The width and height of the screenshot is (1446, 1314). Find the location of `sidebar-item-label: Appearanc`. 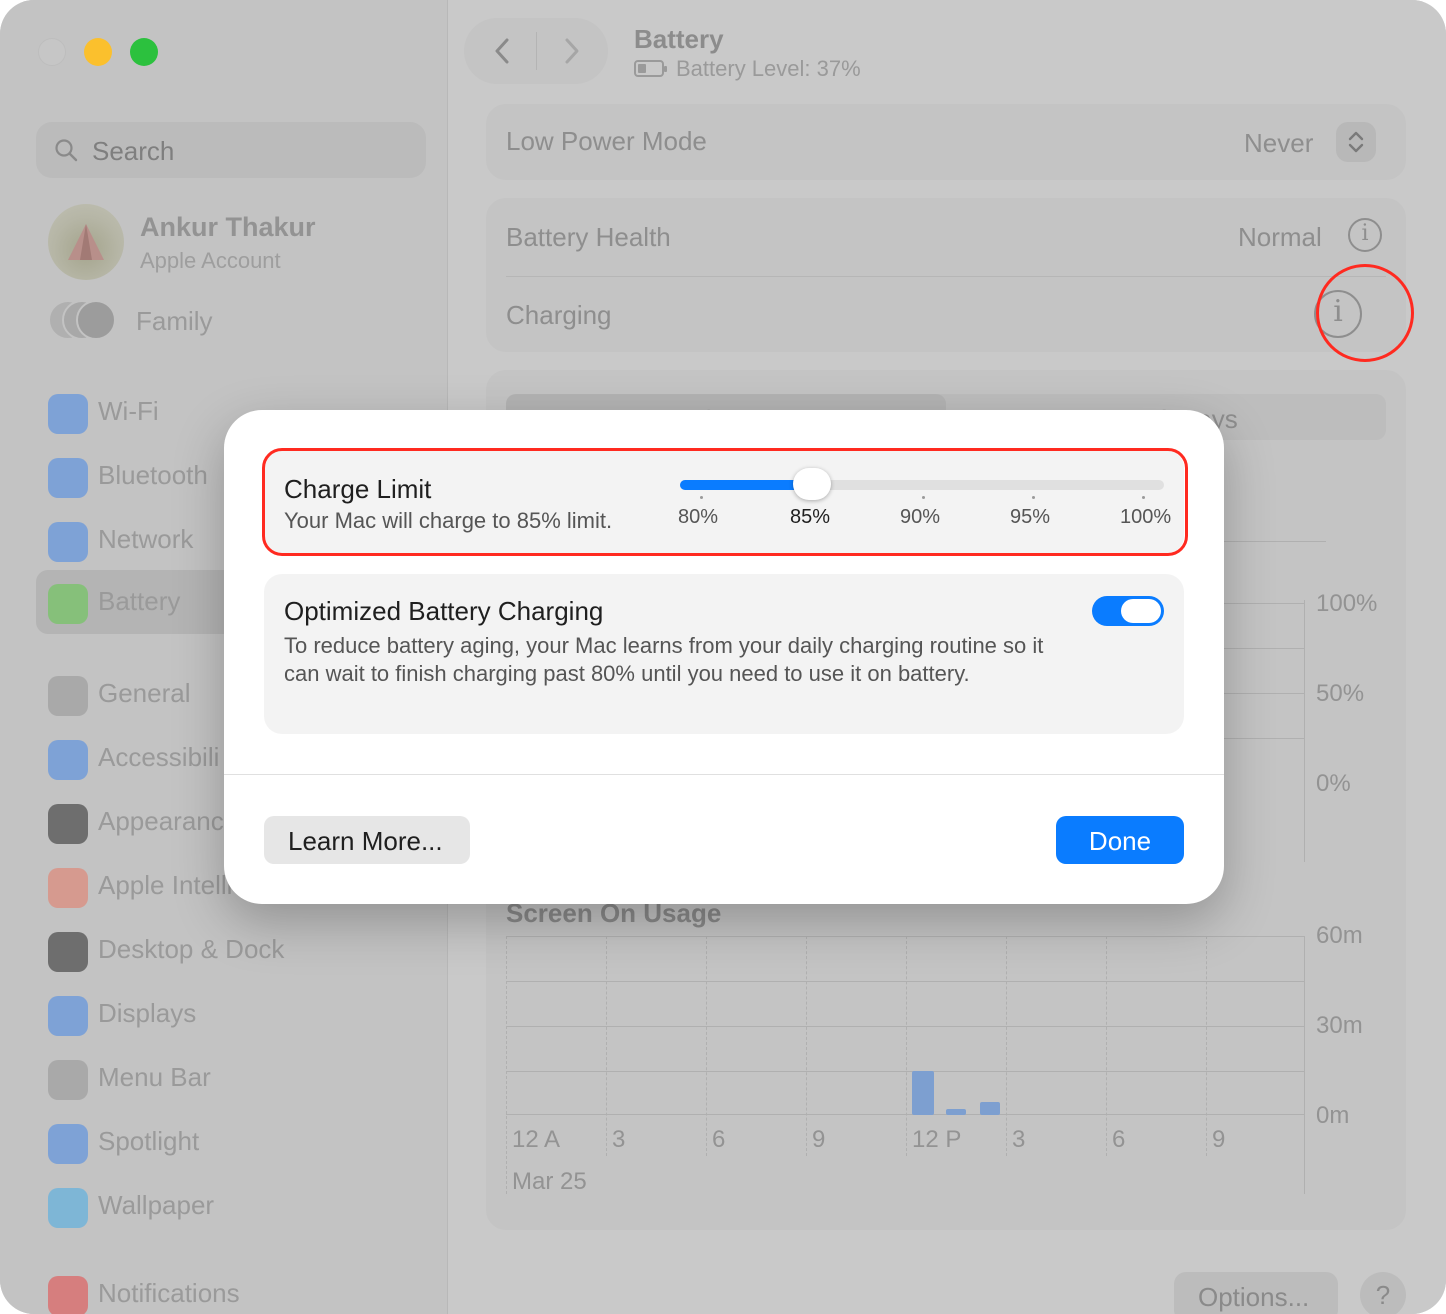

sidebar-item-label: Appearanc is located at coordinates (161, 821).